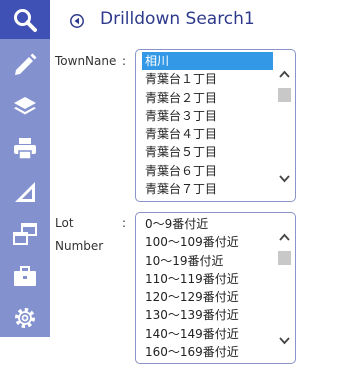  I want to click on page-title: Drilldown Search1, so click(177, 19).